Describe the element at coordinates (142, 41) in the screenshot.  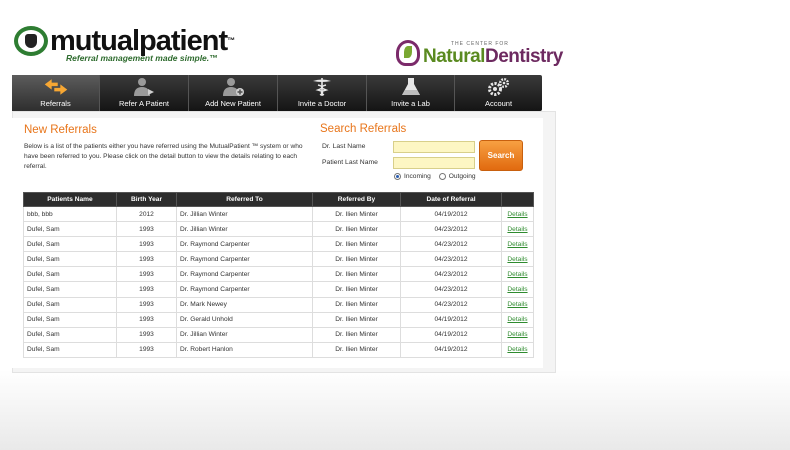
I see `logo-text: mutualpatient™` at that location.